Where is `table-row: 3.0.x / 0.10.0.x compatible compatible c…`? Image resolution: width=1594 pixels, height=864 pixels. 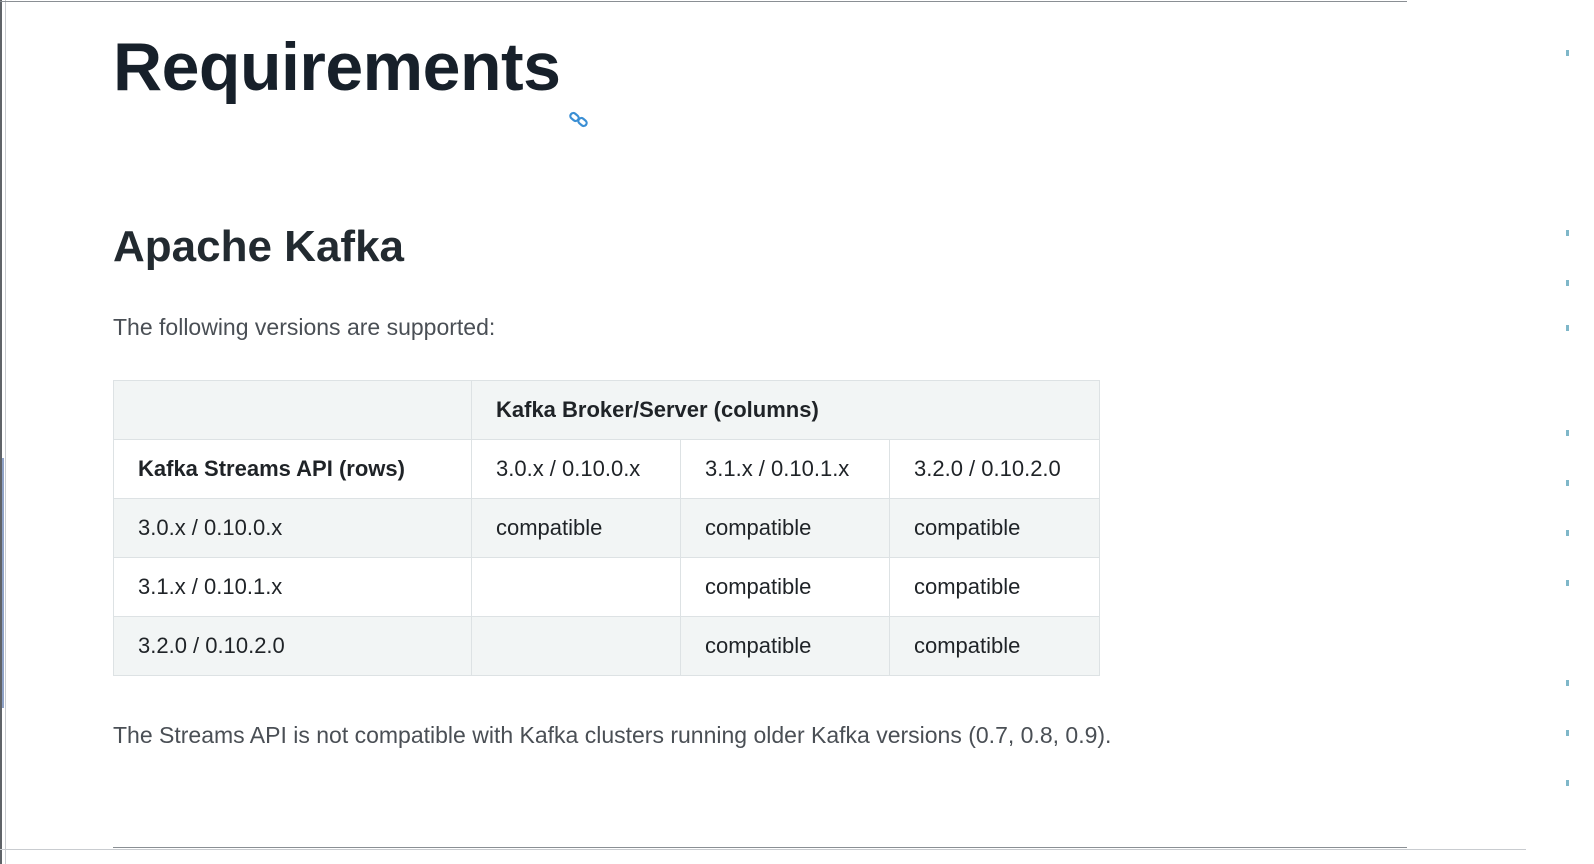 table-row: 3.0.x / 0.10.0.x compatible compatible c… is located at coordinates (606, 528).